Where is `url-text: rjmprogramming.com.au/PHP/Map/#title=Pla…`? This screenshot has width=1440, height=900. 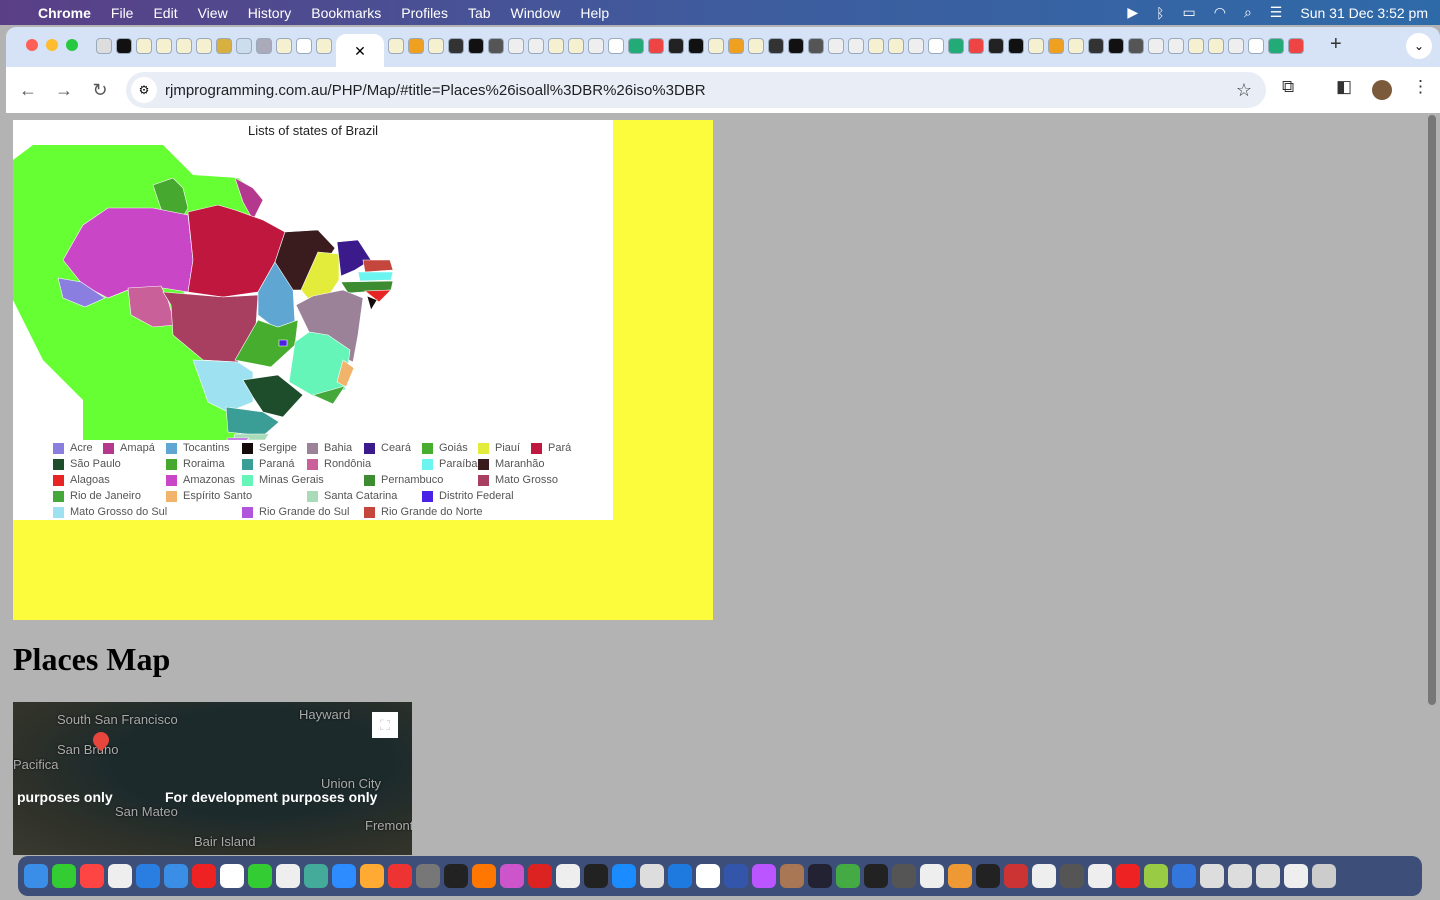 url-text: rjmprogramming.com.au/PHP/Map/#title=Pla… is located at coordinates (435, 90).